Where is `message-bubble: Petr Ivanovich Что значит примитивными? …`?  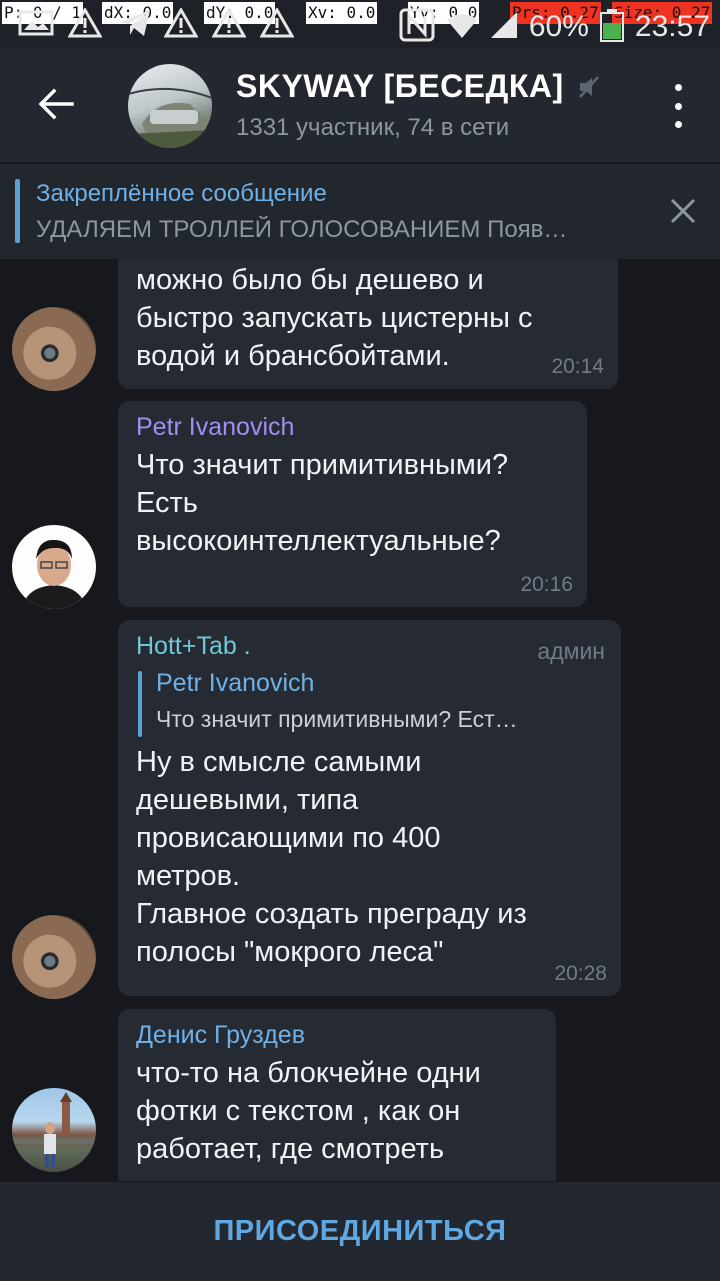
message-bubble: Petr Ivanovich Что значит примитивными? … is located at coordinates (352, 504).